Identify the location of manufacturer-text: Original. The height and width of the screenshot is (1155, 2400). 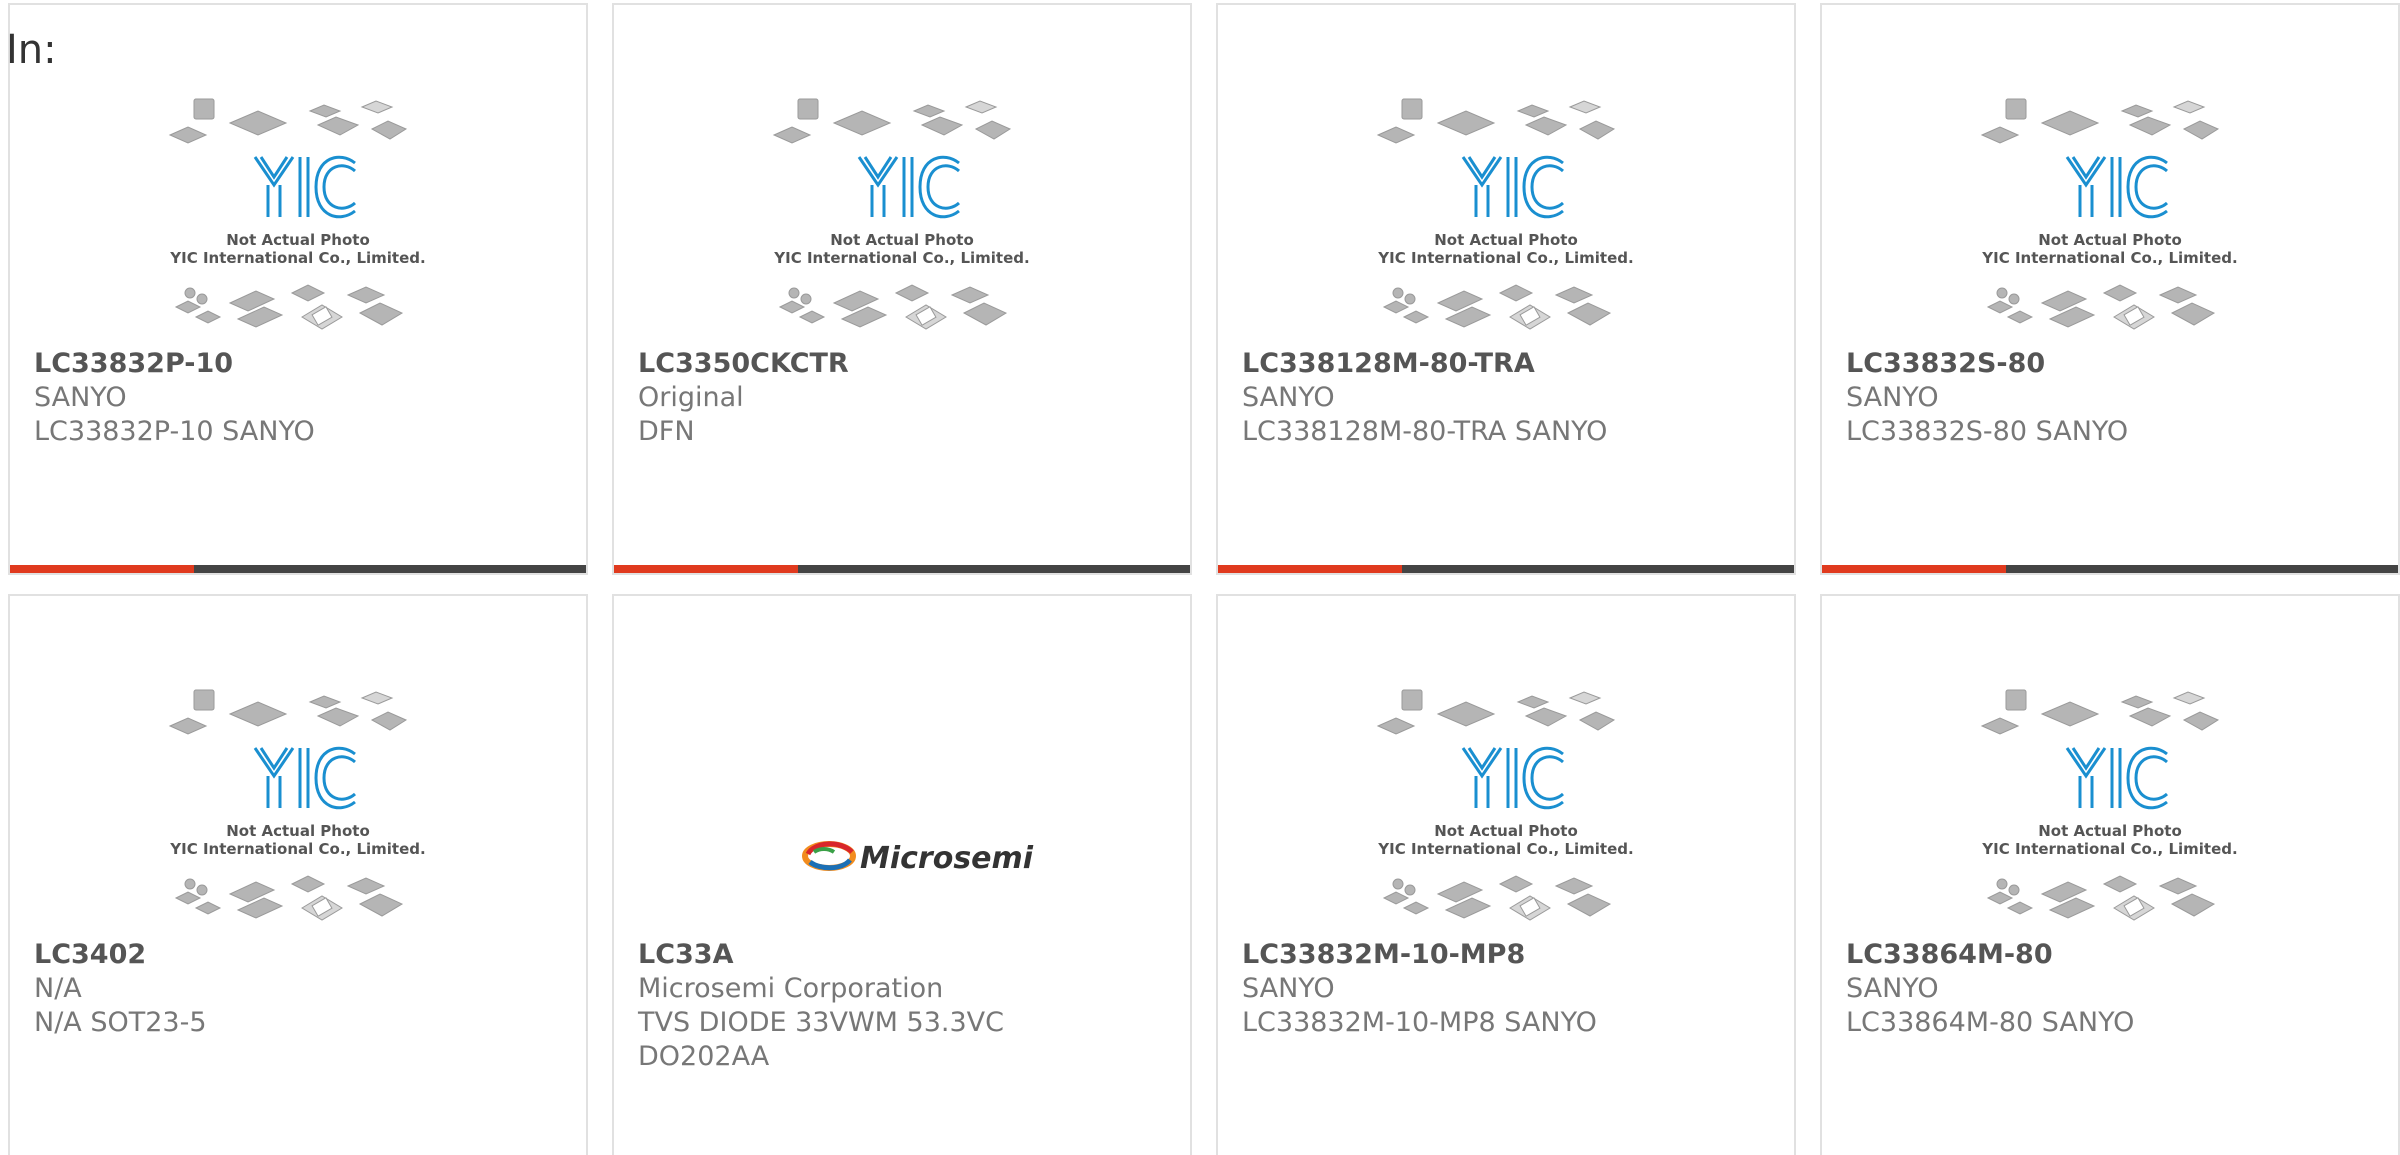
(691, 397).